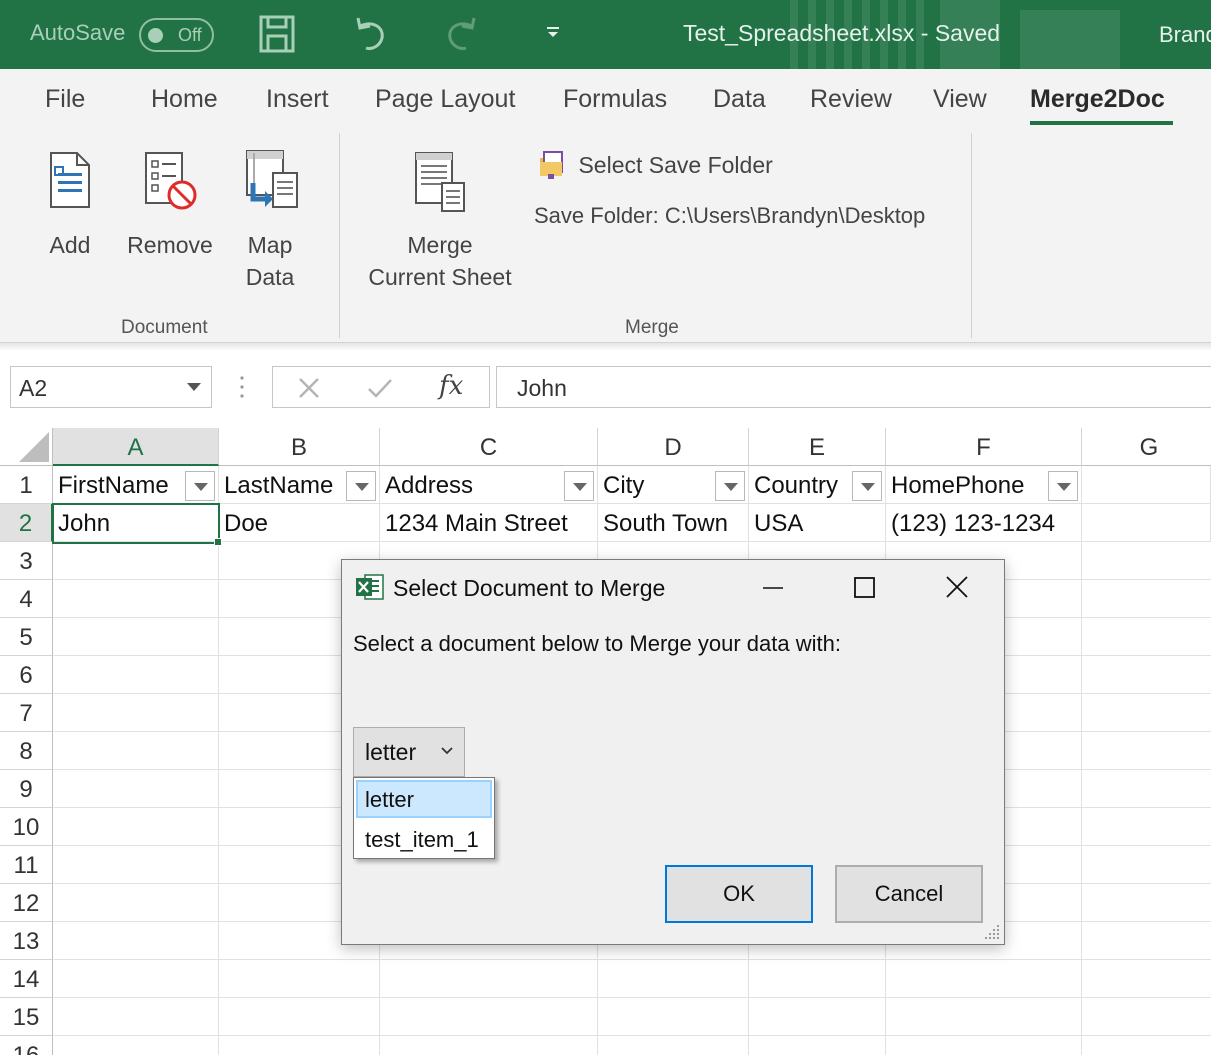 The height and width of the screenshot is (1055, 1211). I want to click on row-header: 16, so click(26, 1045).